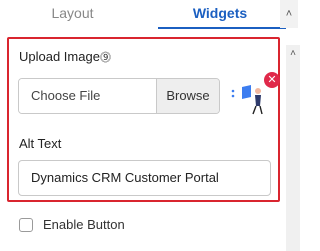 The image size is (320, 251). What do you see at coordinates (87, 96) in the screenshot?
I see `file-input: Choose File` at bounding box center [87, 96].